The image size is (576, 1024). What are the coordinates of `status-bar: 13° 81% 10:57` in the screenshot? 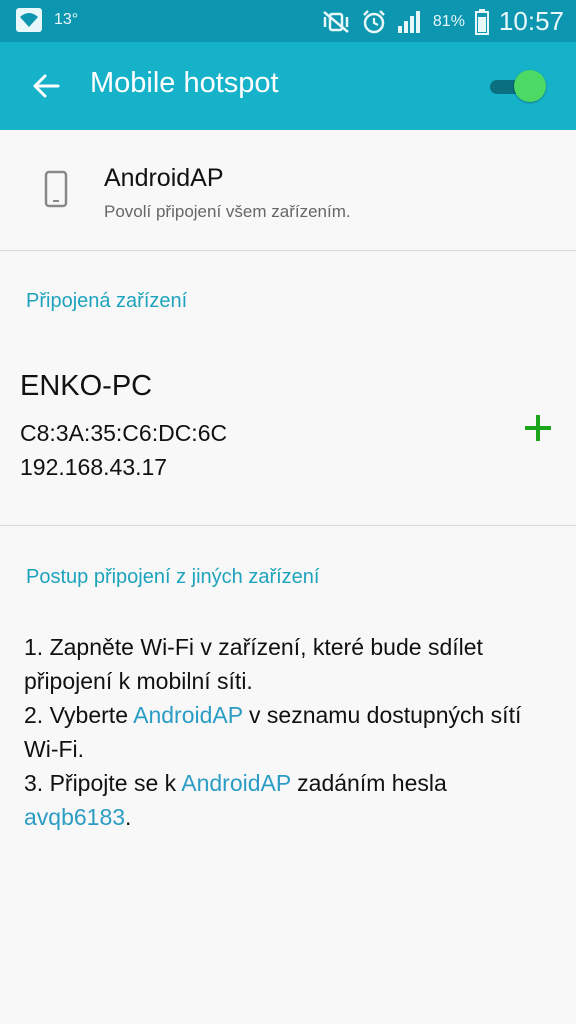 It's located at (288, 21).